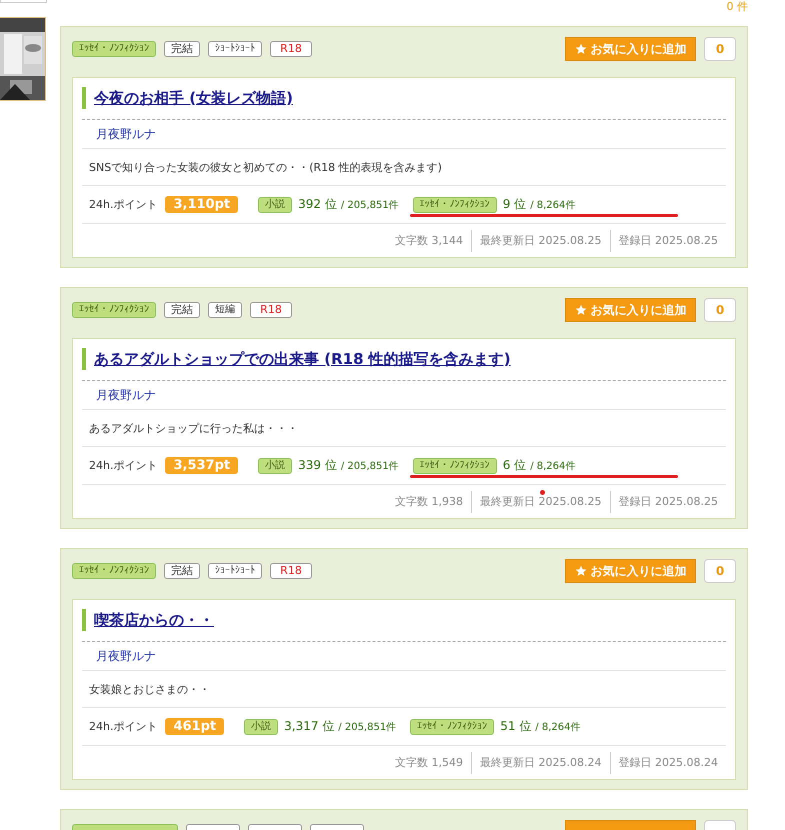  Describe the element at coordinates (265, 167) in the screenshot. I see `summary-text: SNSで知り合った女装の彼女と初めての・・(R18 性的表現を含みます)` at that location.